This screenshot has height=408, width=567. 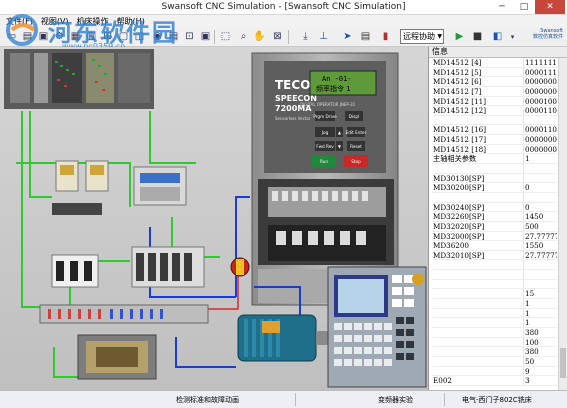 What do you see at coordinates (27, 36) in the screenshot?
I see `open-icon: ▤` at bounding box center [27, 36].